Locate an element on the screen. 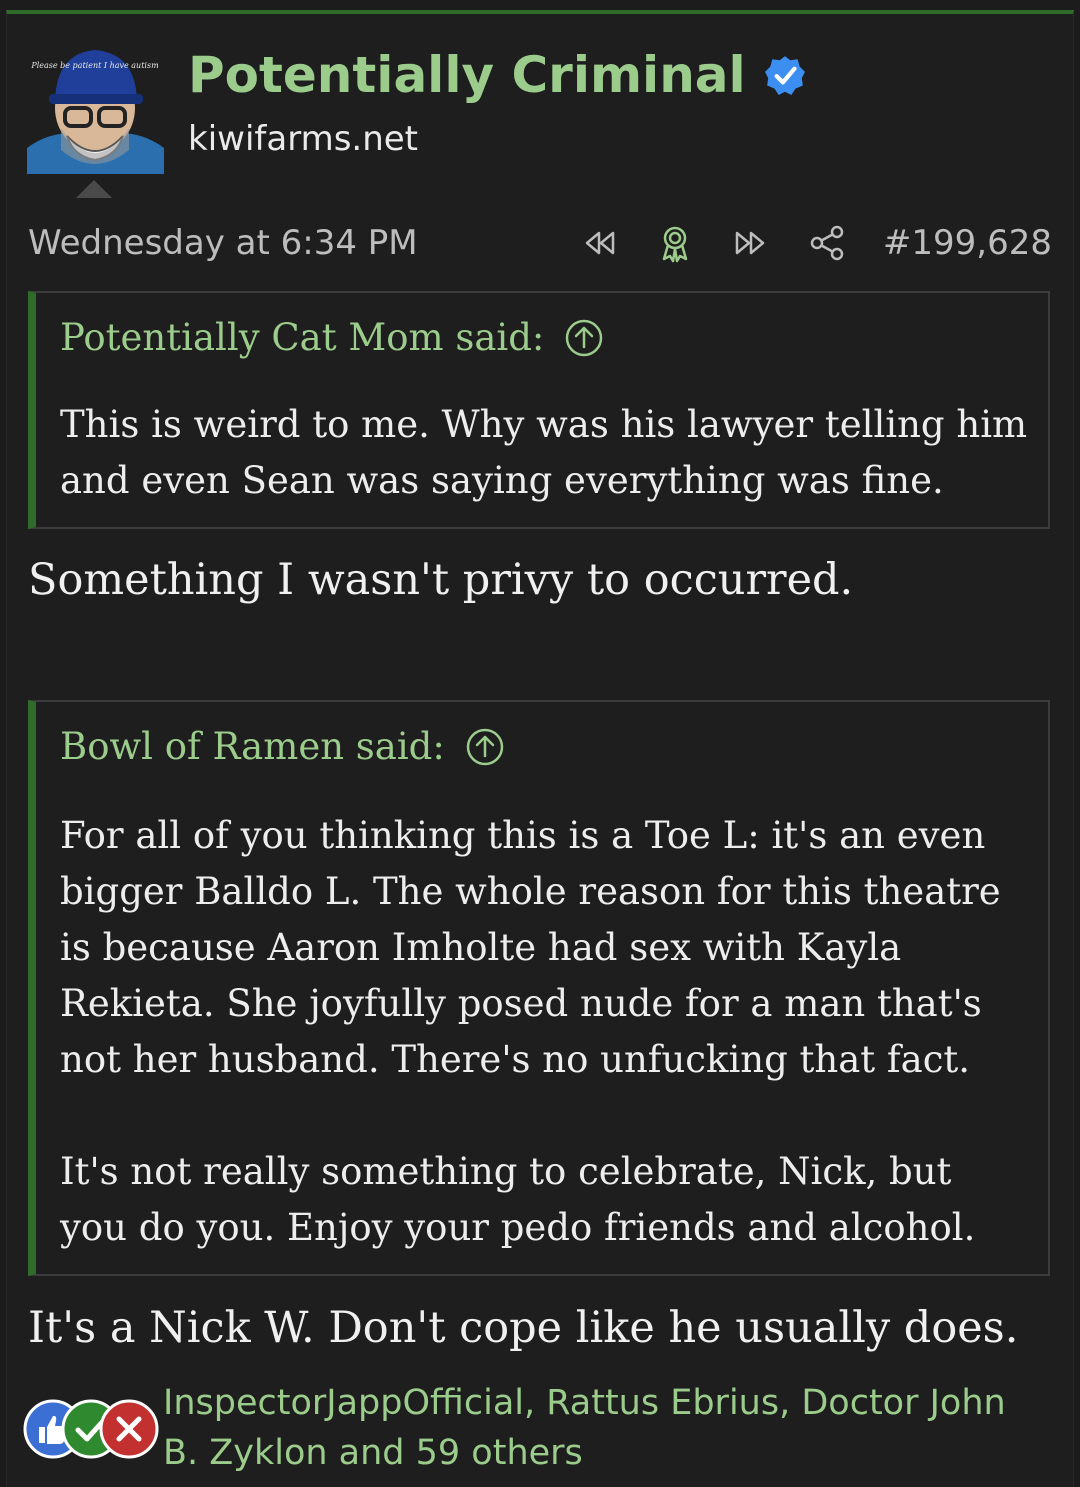 The height and width of the screenshot is (1487, 1080). reply-text: Something I wasn't privy to occurred. is located at coordinates (441, 580).